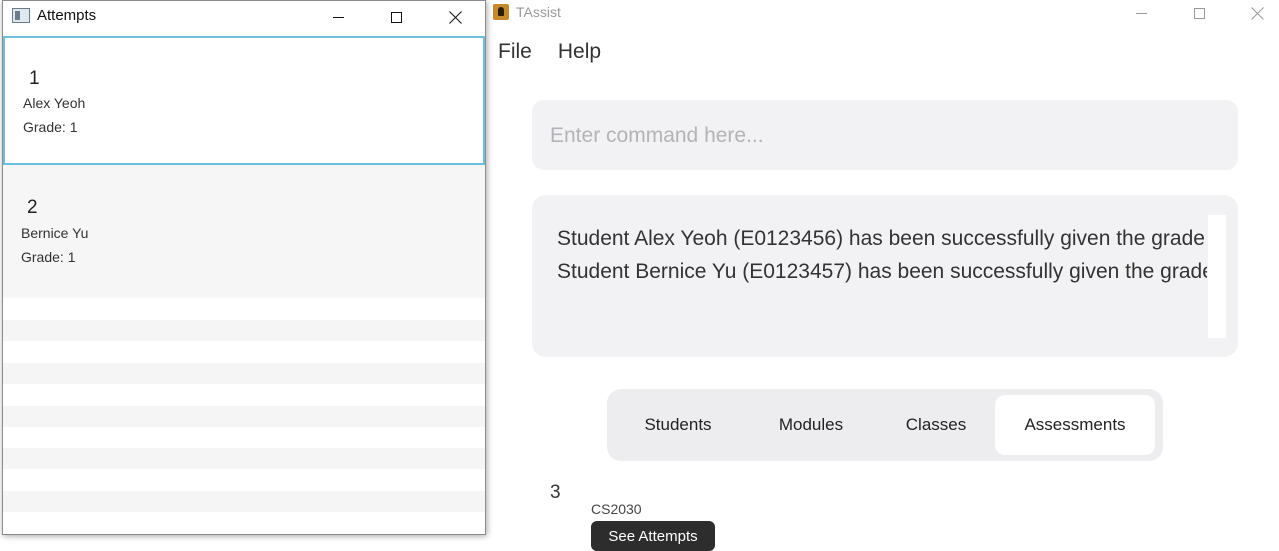 The image size is (1279, 551). I want to click on attempt-student-name: Alex Yeoh, so click(54, 103).